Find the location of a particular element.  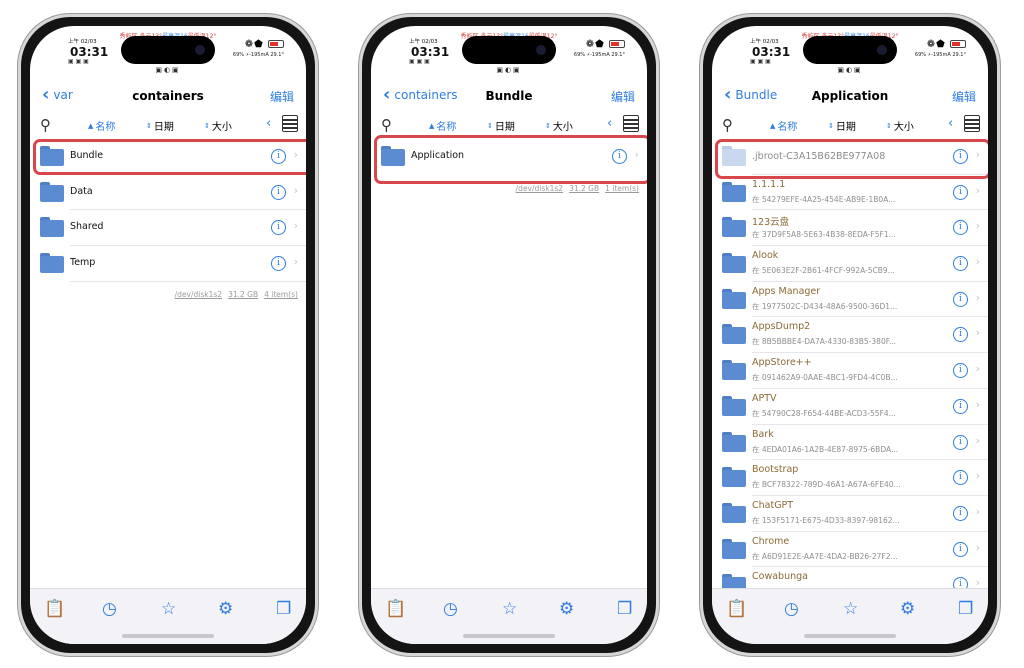

disk-footer: /dev/disk1s2 31.2 GB 1 item(s) is located at coordinates (577, 188).